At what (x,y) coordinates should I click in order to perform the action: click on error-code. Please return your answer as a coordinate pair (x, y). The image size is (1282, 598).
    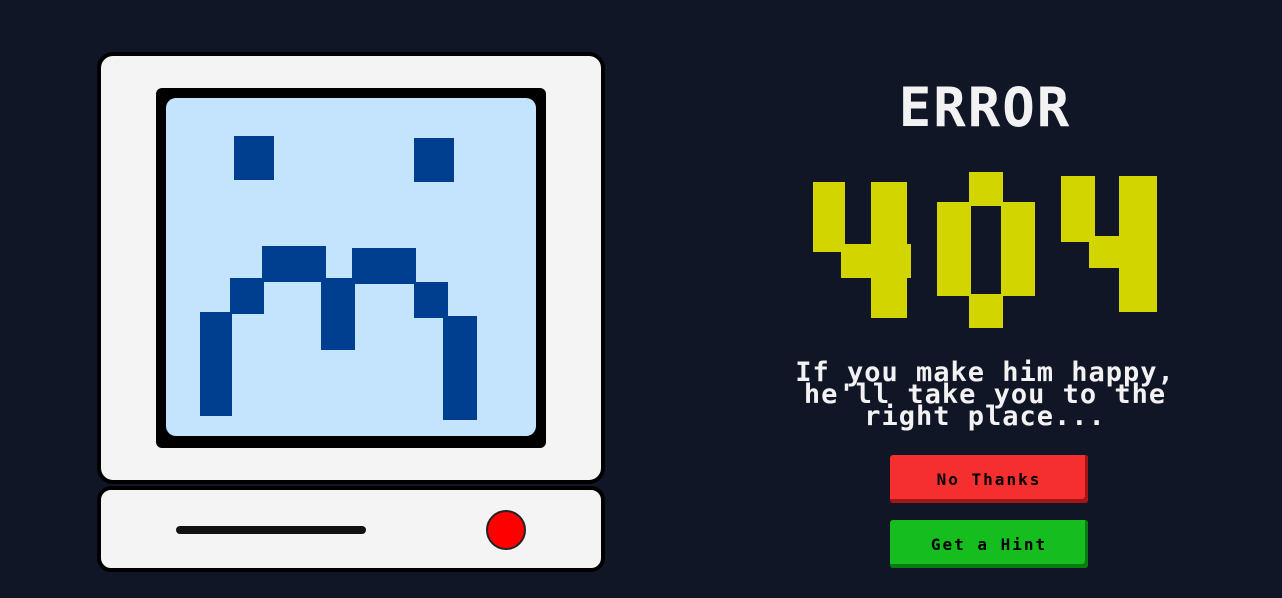
    Looking at the image, I should click on (985, 250).